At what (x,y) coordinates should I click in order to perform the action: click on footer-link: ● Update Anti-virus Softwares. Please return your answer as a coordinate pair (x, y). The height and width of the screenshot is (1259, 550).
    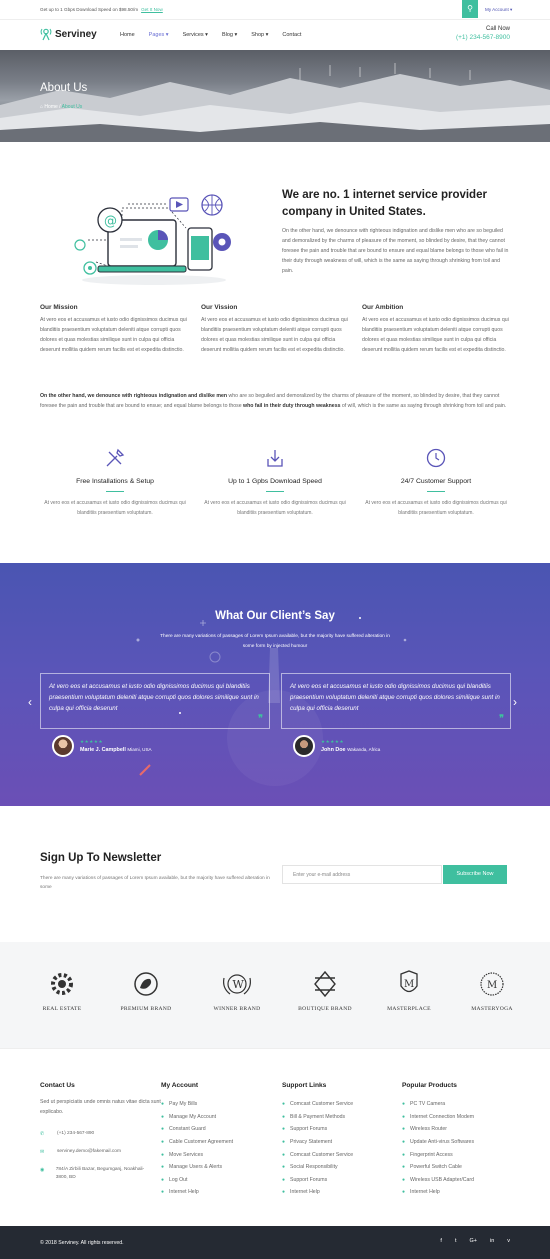
    Looking at the image, I should click on (462, 1142).